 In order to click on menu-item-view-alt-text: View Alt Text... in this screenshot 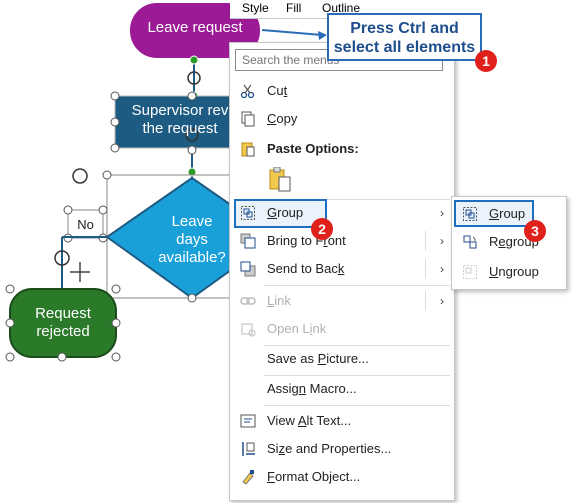, I will do `click(342, 421)`.